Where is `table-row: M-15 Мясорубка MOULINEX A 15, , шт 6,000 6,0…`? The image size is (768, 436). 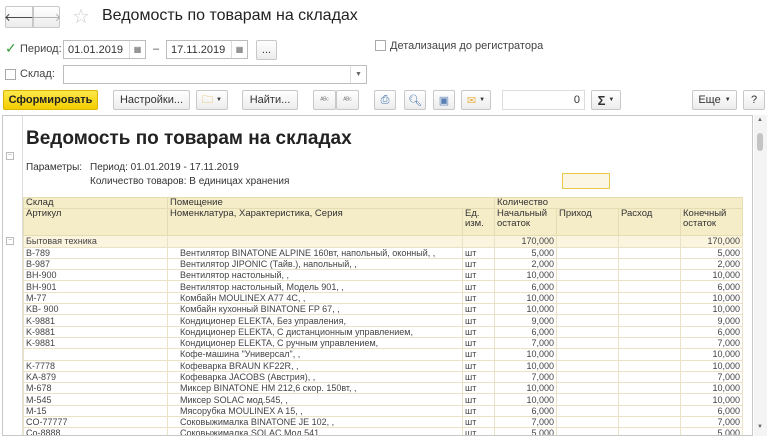
table-row: M-15 Мясорубка MOULINEX A 15, , шт 6,000 6,0… is located at coordinates (383, 411).